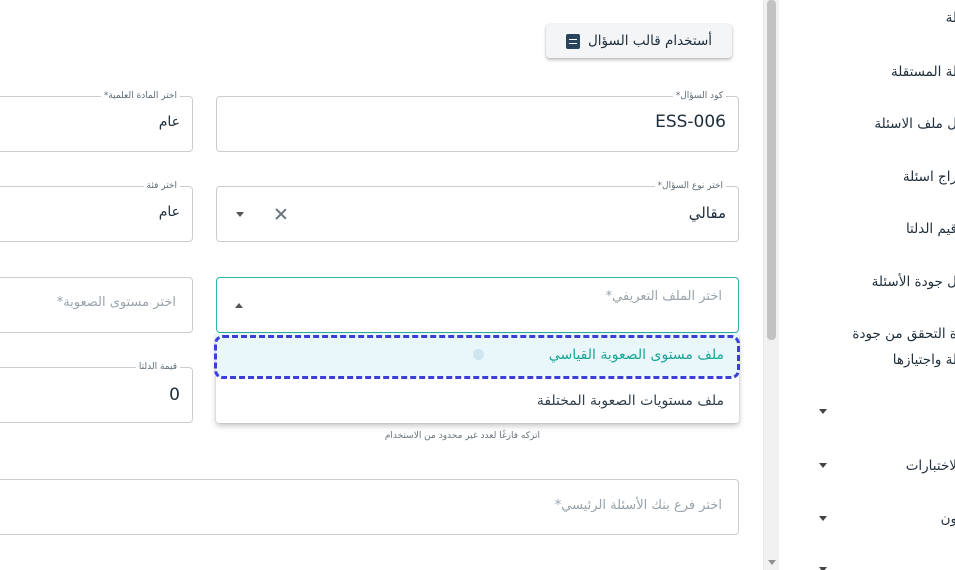 This screenshot has height=570, width=955. What do you see at coordinates (573, 41) in the screenshot?
I see `document-icon` at bounding box center [573, 41].